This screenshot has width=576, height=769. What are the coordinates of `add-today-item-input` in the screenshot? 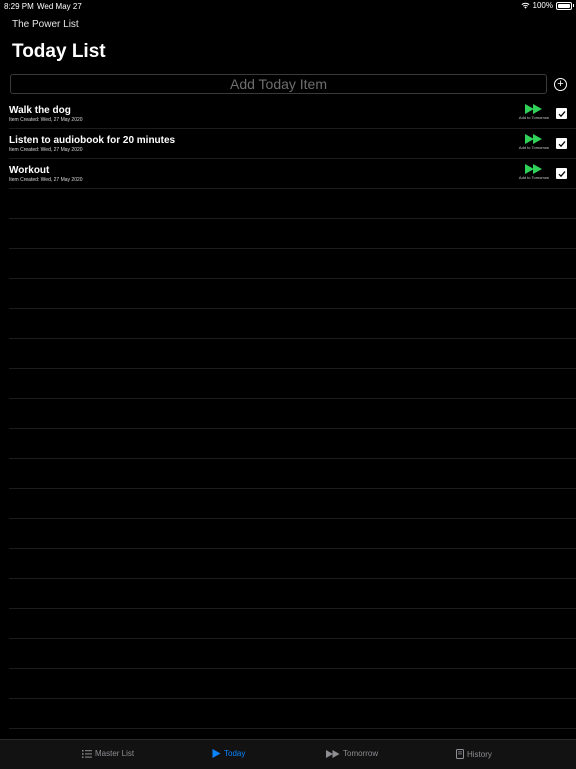 It's located at (278, 84).